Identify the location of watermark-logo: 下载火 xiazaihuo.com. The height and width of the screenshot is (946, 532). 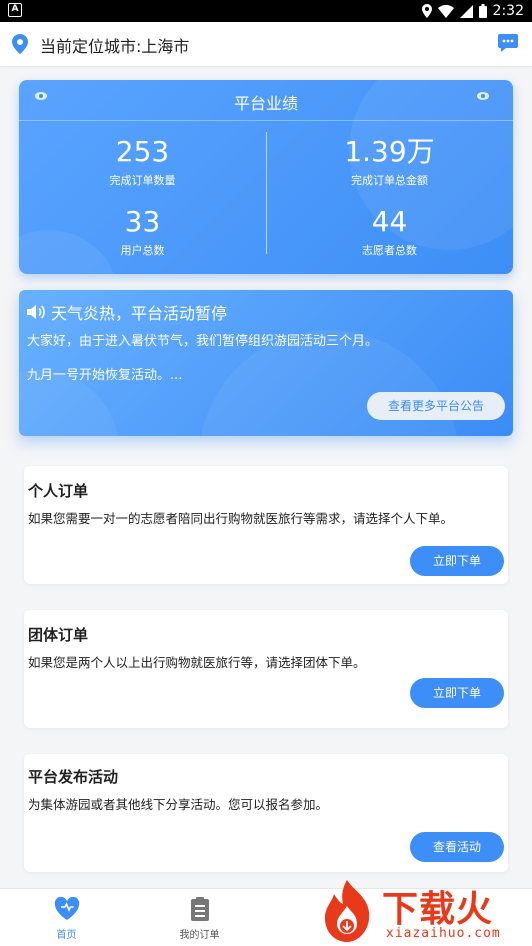
(422, 911).